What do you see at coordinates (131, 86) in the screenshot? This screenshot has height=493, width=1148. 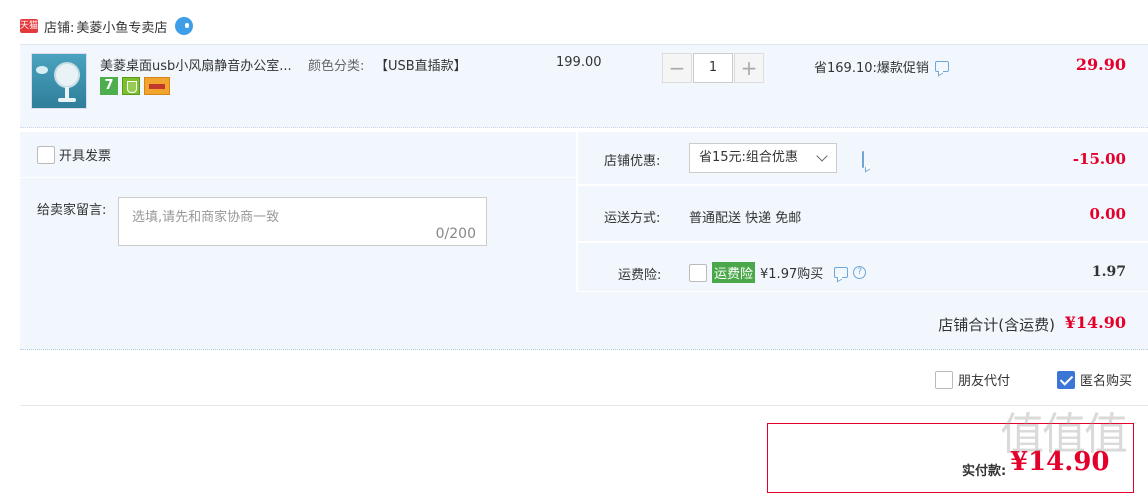 I see `guarantee-icon` at bounding box center [131, 86].